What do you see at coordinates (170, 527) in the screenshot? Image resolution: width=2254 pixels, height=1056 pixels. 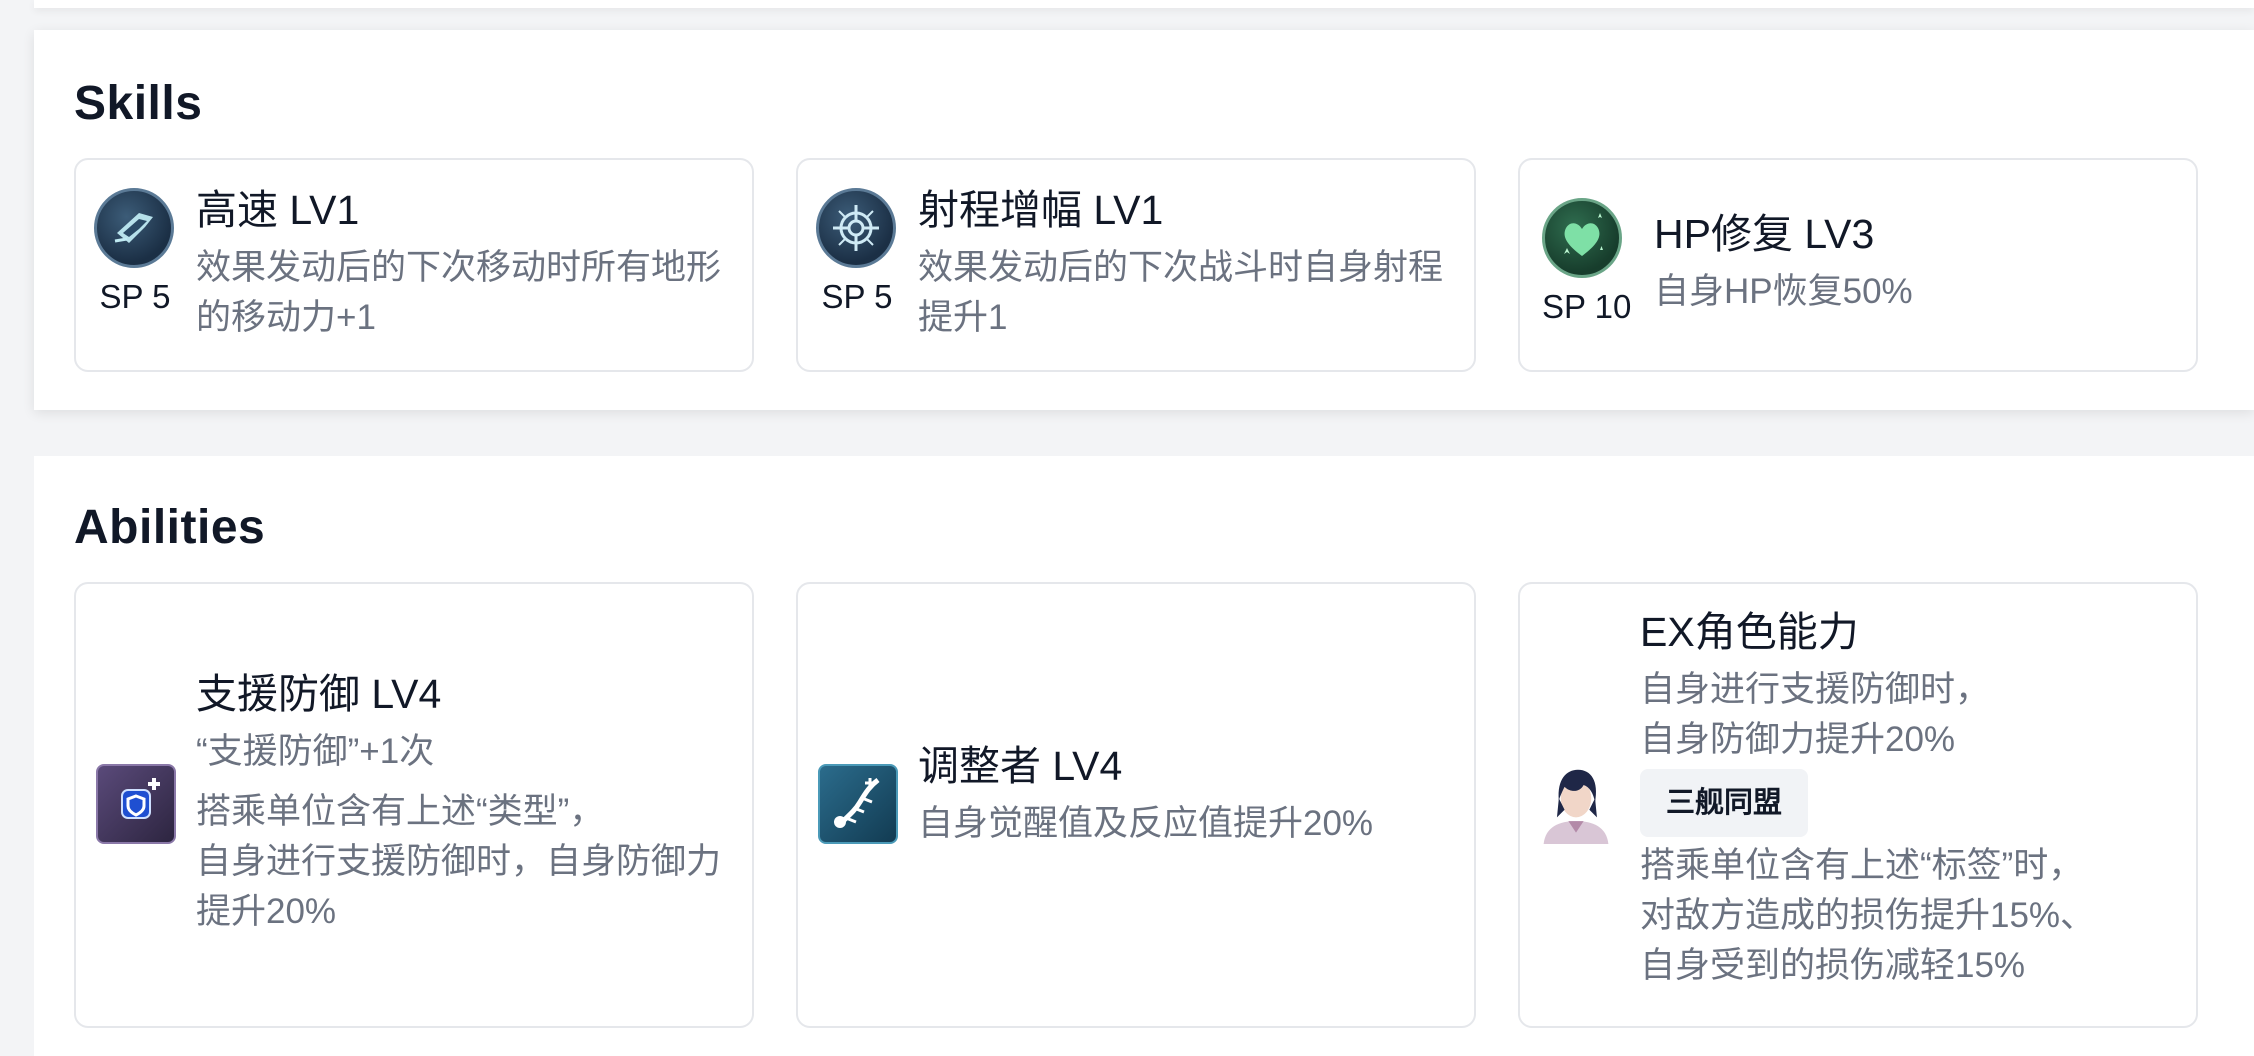 I see `section-title-abilities: Abilities` at bounding box center [170, 527].